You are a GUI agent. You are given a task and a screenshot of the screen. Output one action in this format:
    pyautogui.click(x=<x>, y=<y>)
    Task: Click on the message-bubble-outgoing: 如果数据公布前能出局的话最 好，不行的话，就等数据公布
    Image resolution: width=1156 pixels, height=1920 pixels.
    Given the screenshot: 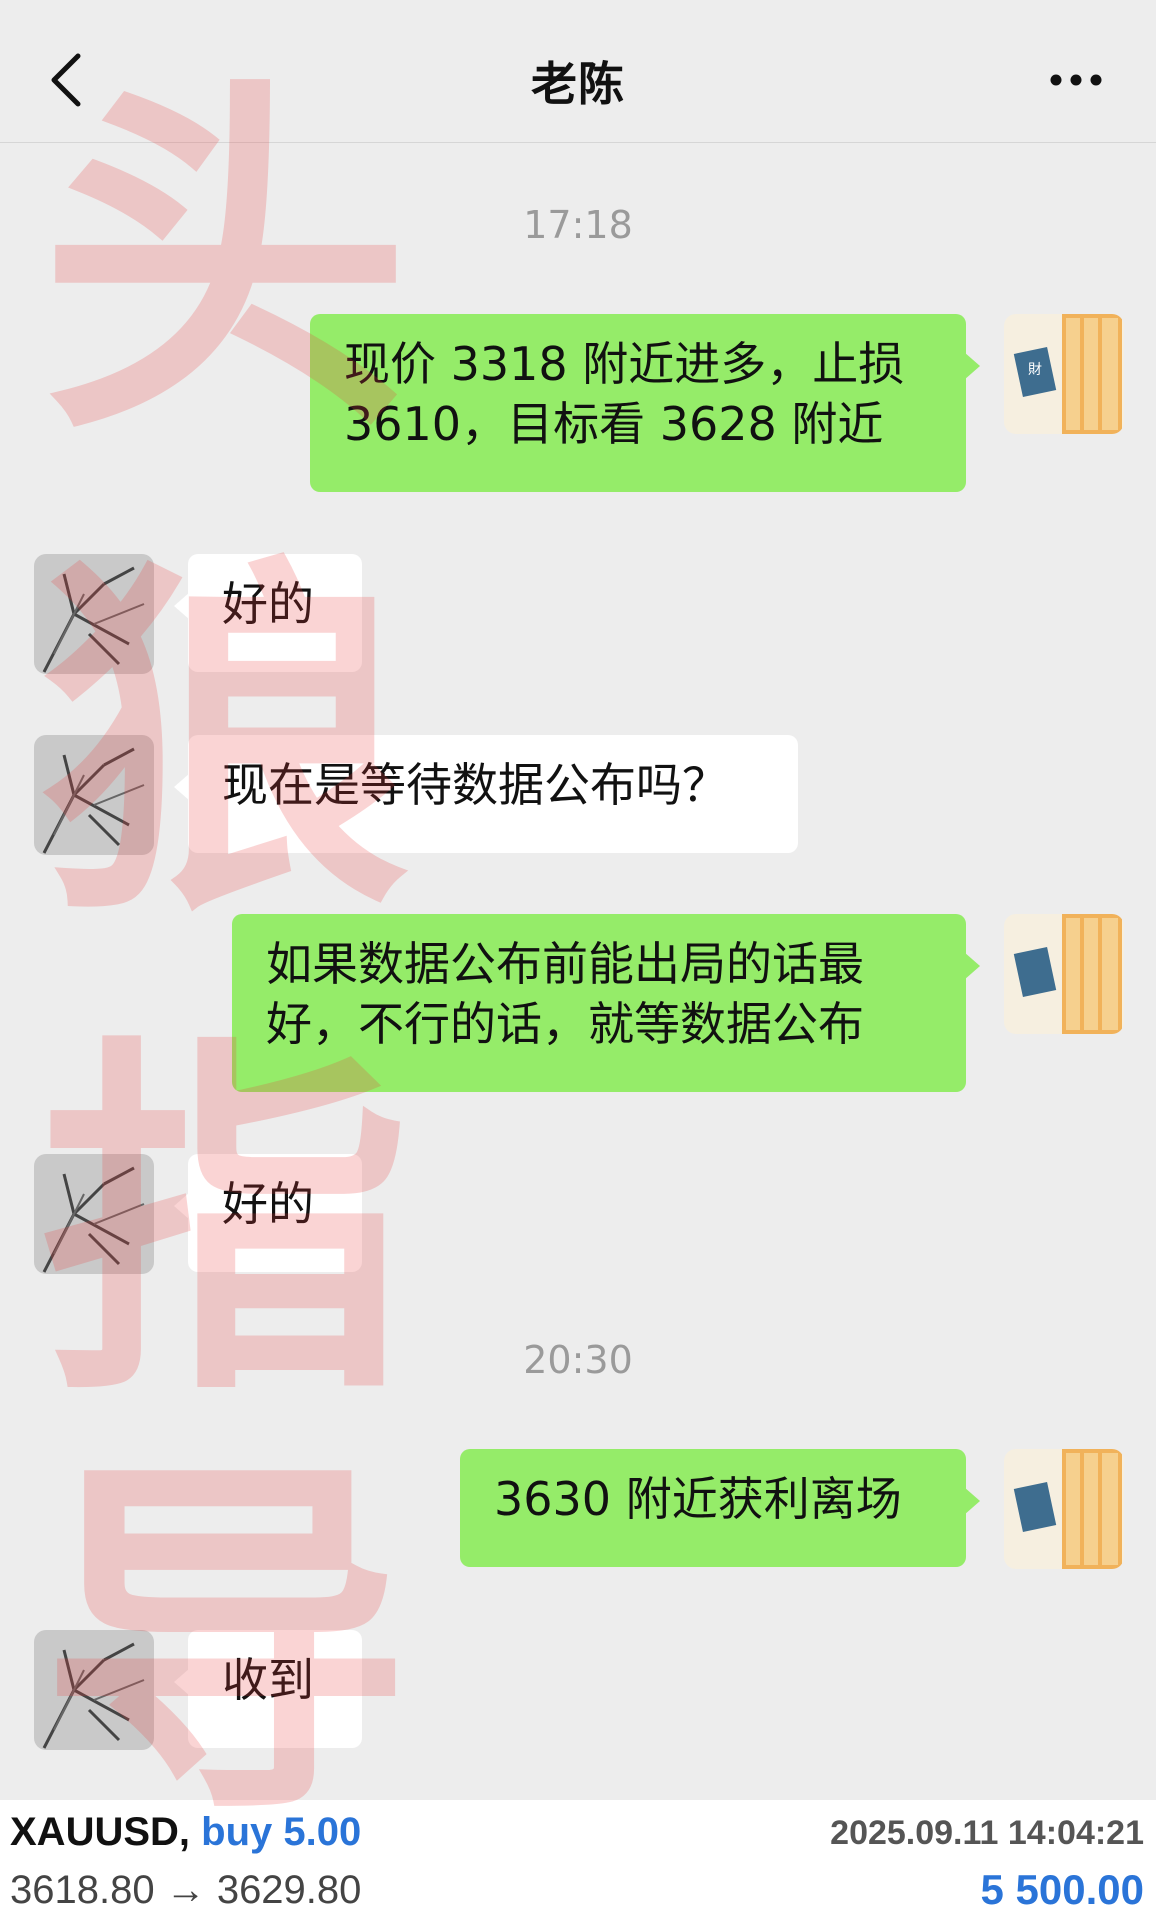 What is the action you would take?
    pyautogui.click(x=606, y=1003)
    